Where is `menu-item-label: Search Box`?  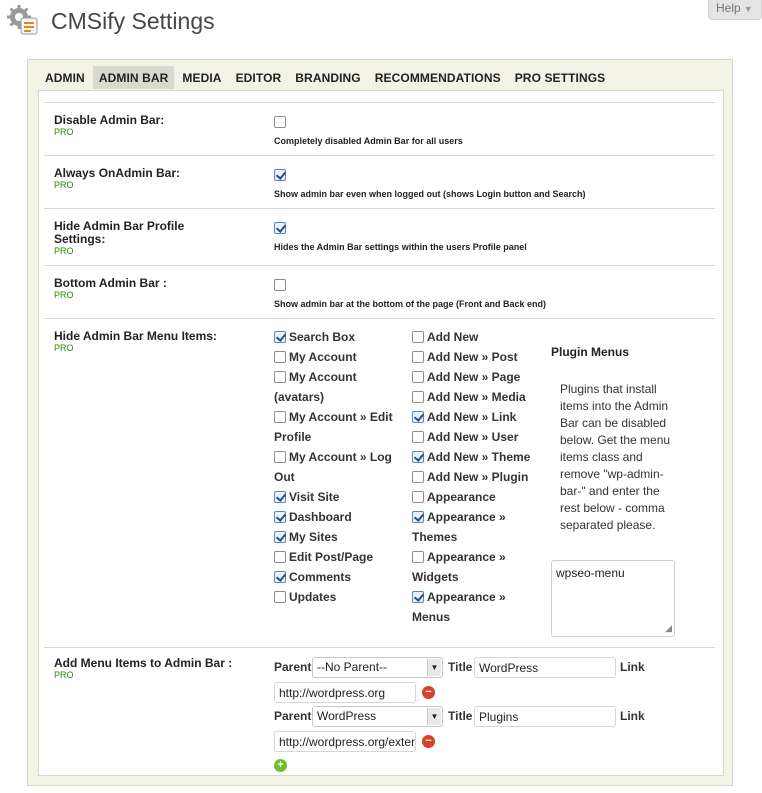 menu-item-label: Search Box is located at coordinates (322, 337).